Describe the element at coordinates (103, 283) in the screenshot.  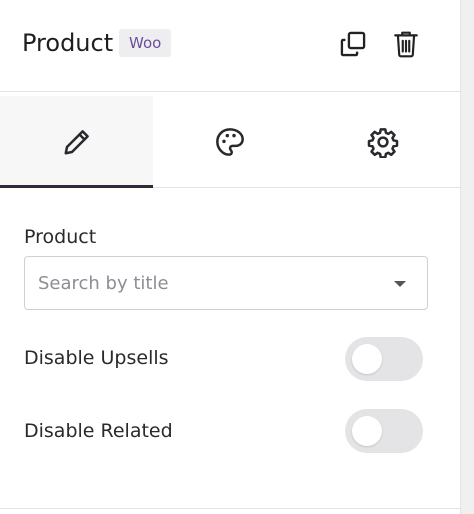
I see `product-search-placeholder: Search by title` at that location.